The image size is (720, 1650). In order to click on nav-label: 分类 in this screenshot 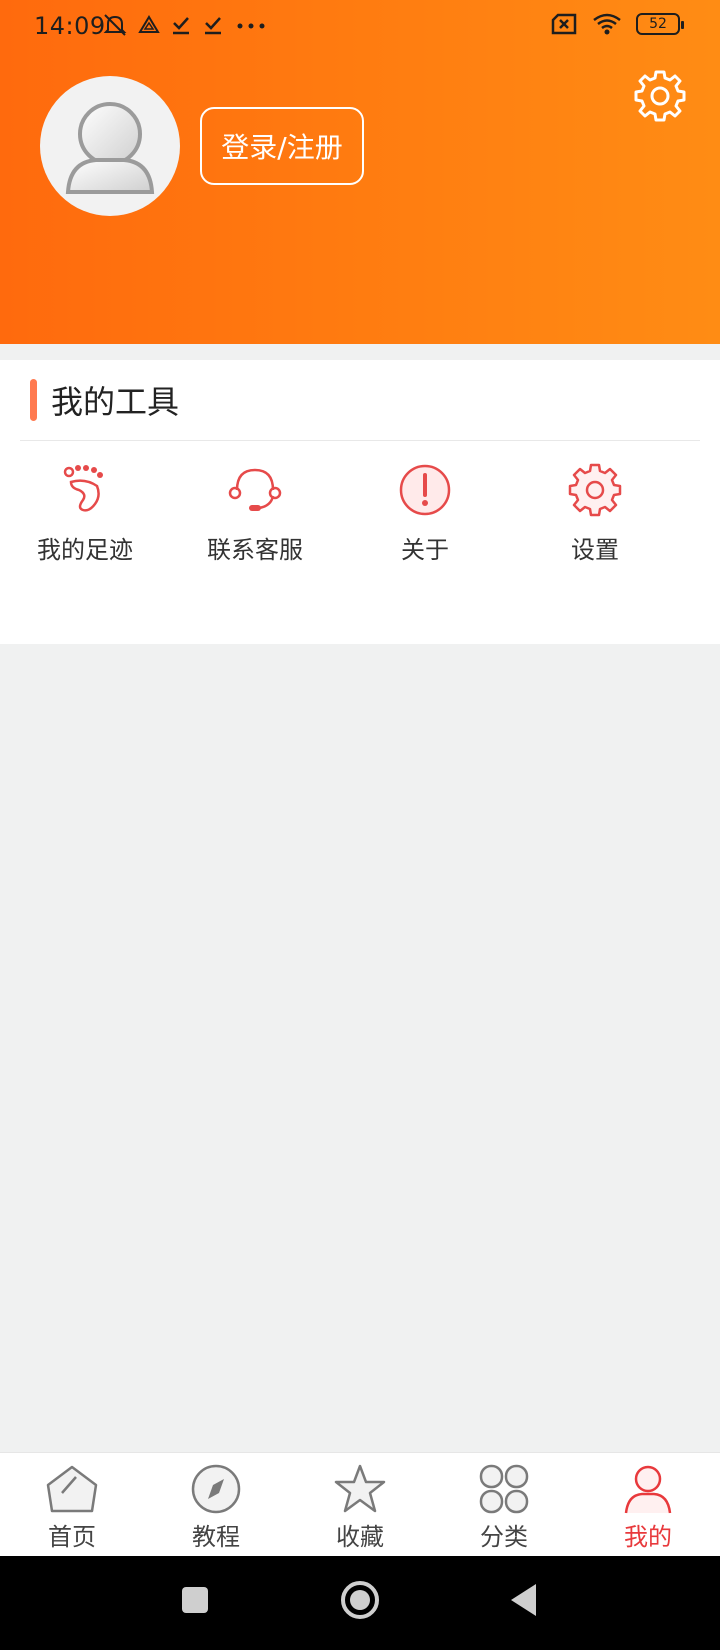, I will do `click(504, 1537)`.